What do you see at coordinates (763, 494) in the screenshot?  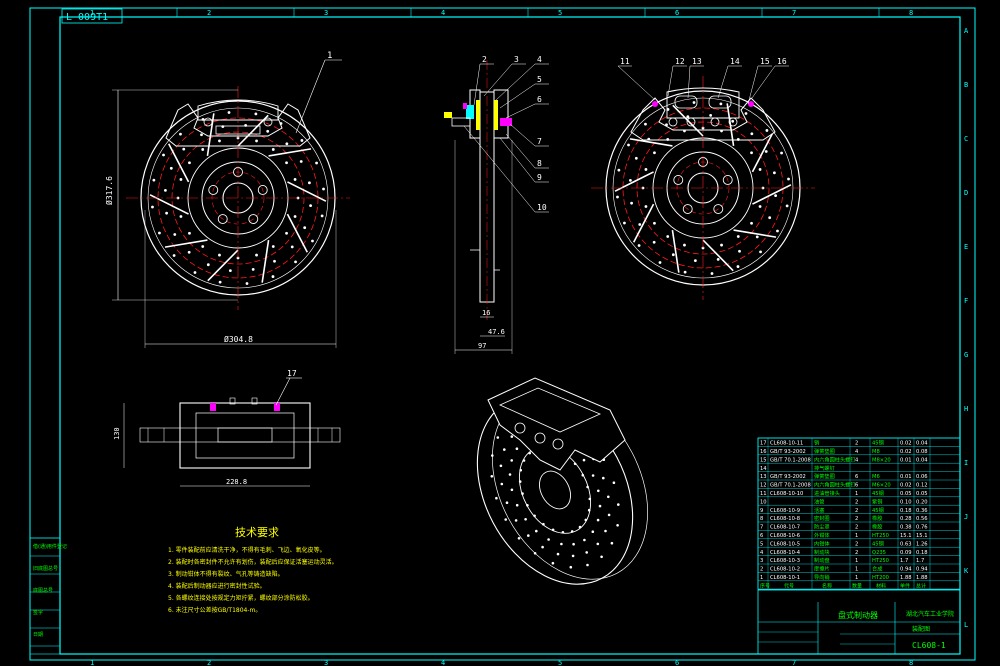 I see `bom-cell-no: 11` at bounding box center [763, 494].